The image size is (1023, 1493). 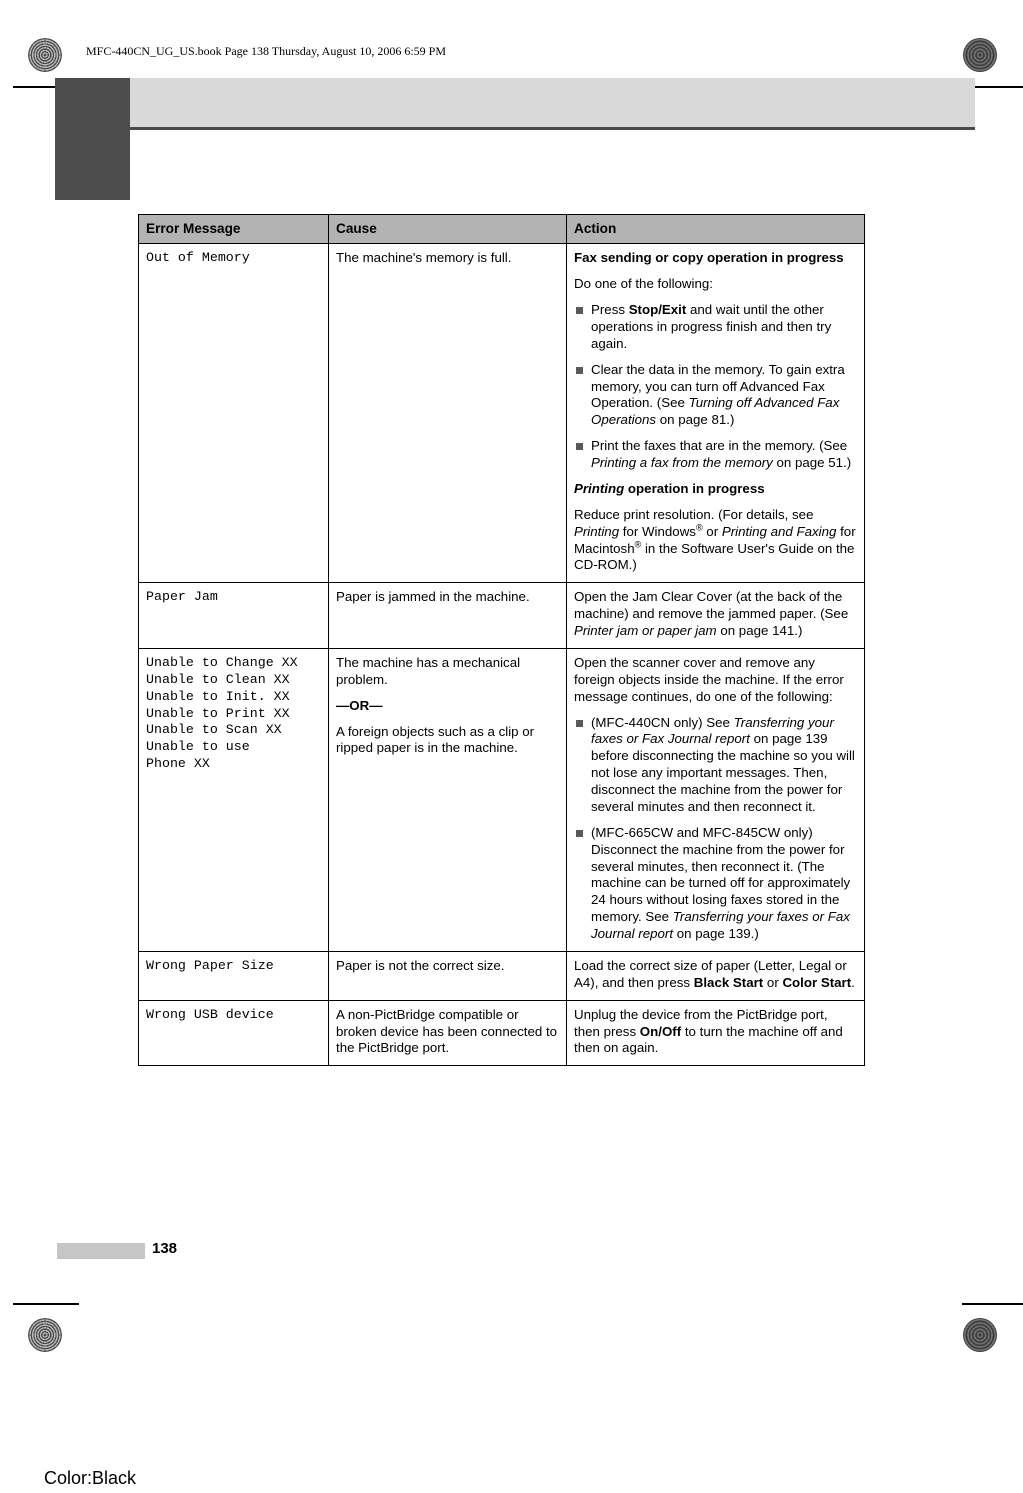 I want to click on trim-line-bottom-left-horizontal, so click(x=46, y=1304).